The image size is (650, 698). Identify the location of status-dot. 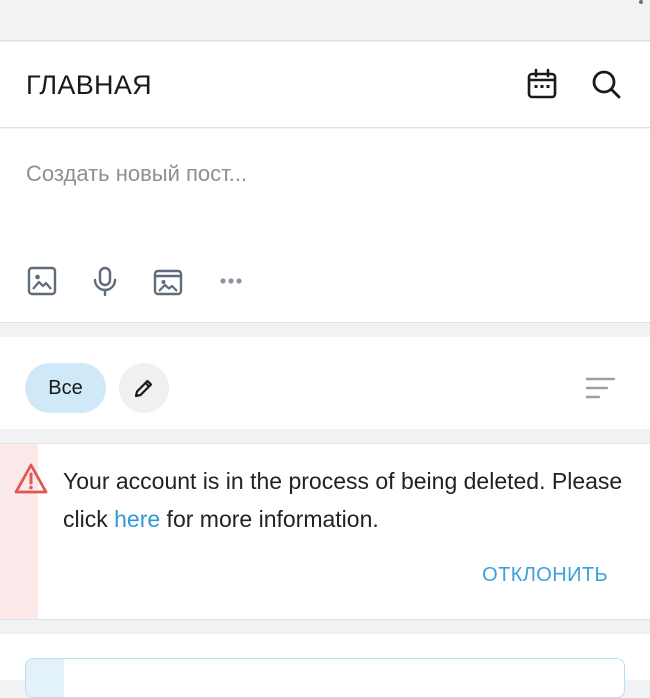
(641, 2).